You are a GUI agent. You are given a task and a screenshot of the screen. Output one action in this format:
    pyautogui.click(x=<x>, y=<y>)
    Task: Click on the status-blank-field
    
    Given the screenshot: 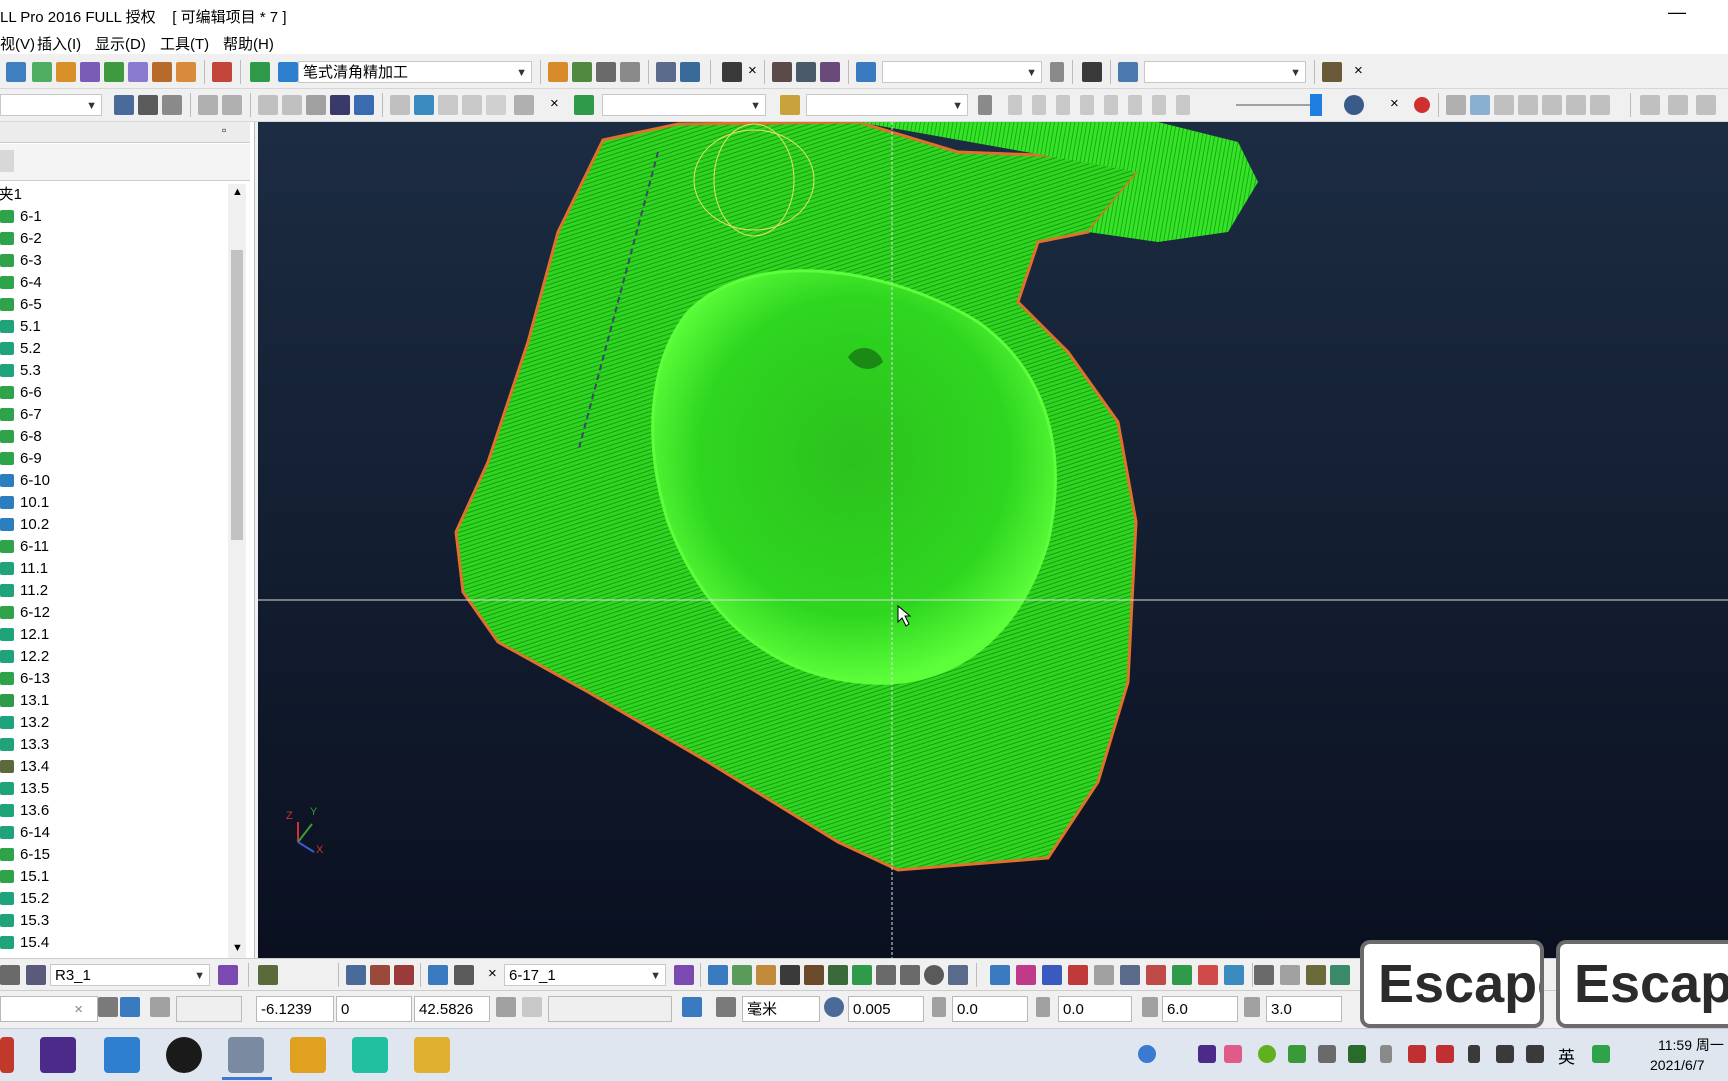 What is the action you would take?
    pyautogui.click(x=610, y=1009)
    